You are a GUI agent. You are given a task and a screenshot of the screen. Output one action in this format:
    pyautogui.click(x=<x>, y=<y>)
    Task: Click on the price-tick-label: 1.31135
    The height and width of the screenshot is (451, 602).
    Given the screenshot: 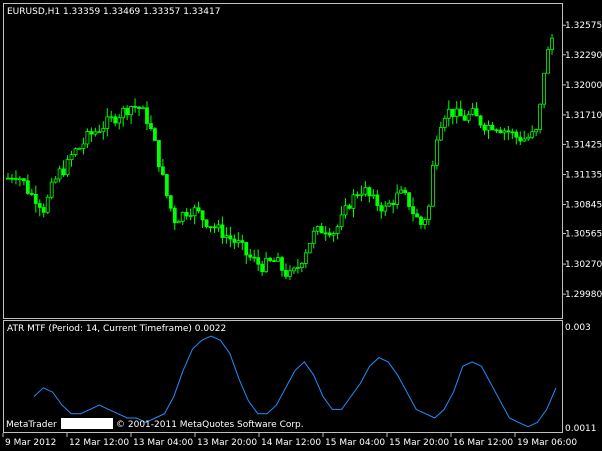 What is the action you would take?
    pyautogui.click(x=583, y=175)
    